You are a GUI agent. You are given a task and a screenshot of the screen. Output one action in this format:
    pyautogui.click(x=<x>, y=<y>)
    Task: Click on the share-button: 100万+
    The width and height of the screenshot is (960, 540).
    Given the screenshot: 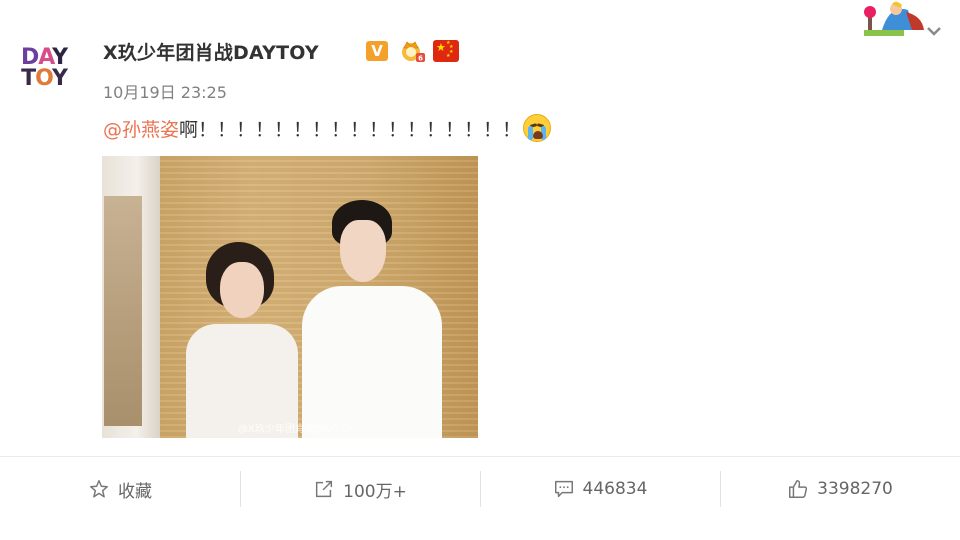 What is the action you would take?
    pyautogui.click(x=360, y=489)
    